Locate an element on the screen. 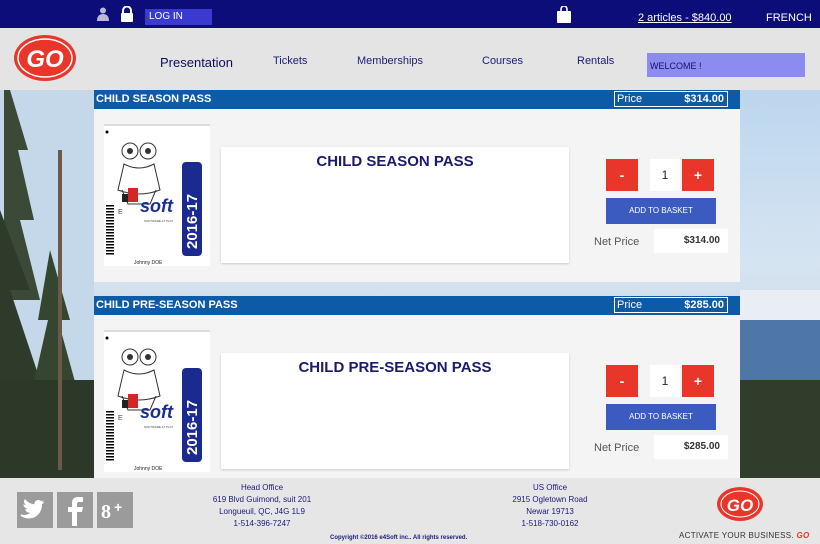 This screenshot has width=820, height=544. office-phone: 1-518-730-0162 is located at coordinates (550, 523).